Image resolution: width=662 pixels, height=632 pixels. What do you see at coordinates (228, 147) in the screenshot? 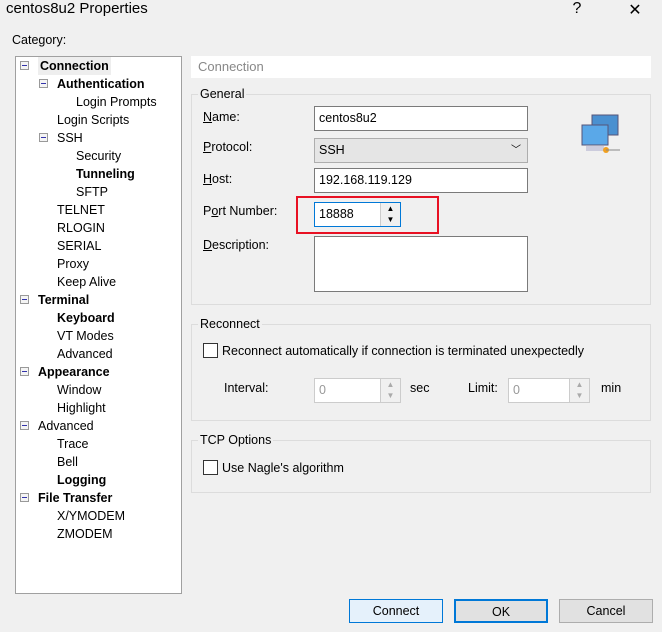
I see `protocol-label: Protocol:` at bounding box center [228, 147].